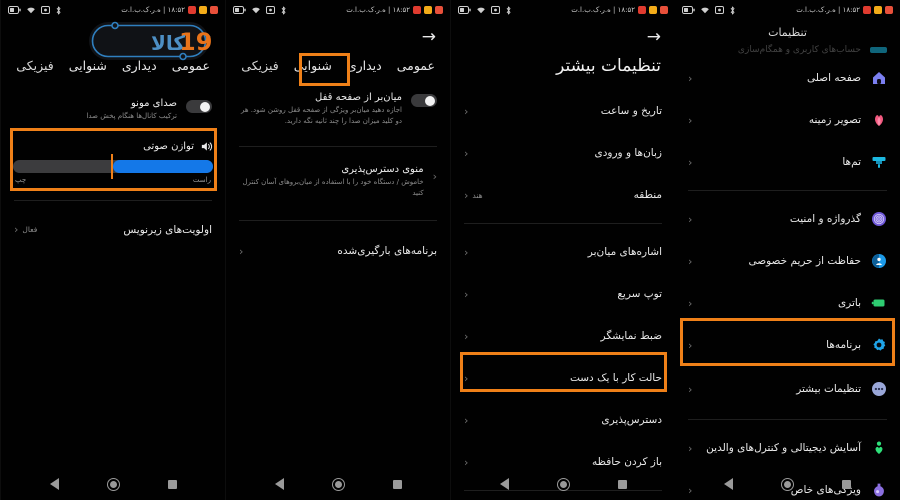 Image resolution: width=900 pixels, height=500 pixels. I want to click on sidebar-item-label: حفاظت از حریم خصوصی, so click(804, 261).